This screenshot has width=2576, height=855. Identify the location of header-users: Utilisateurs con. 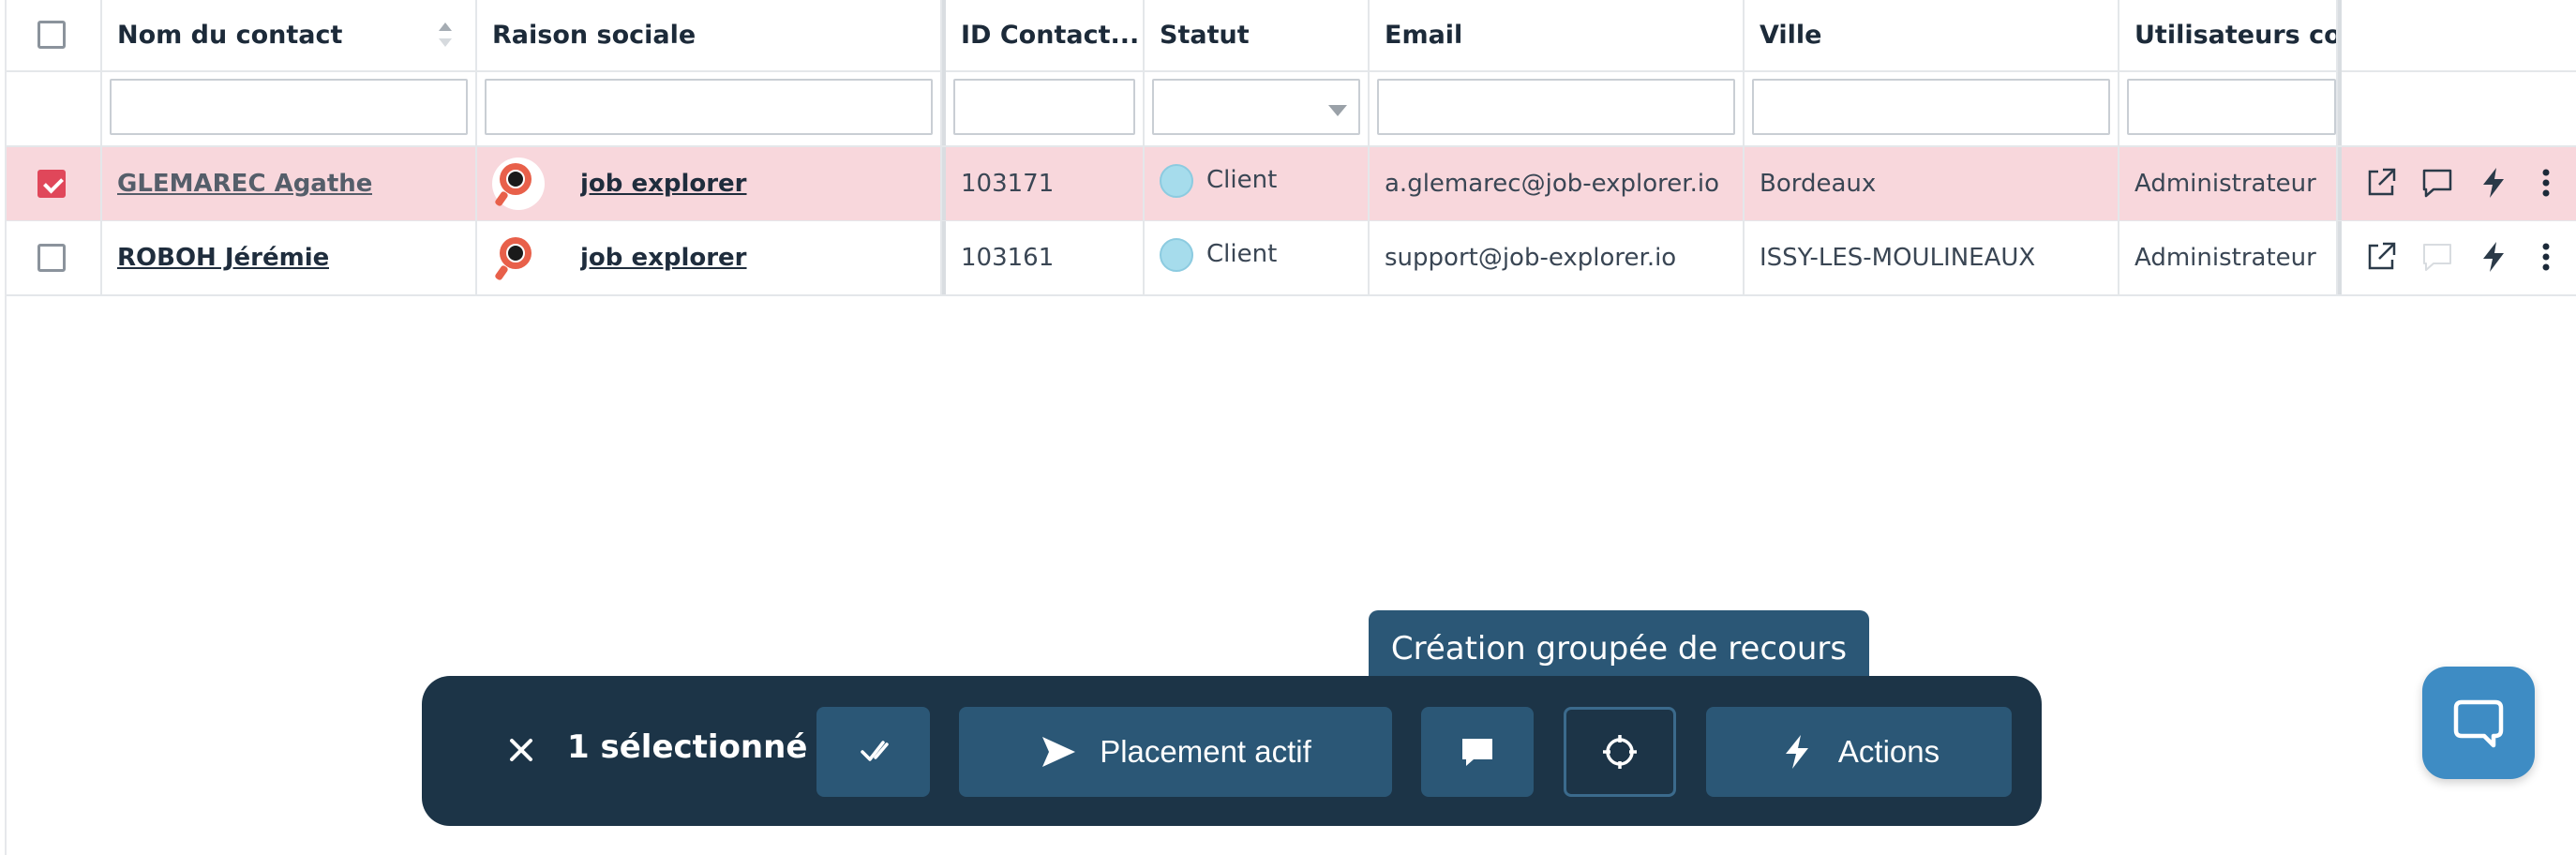
(2228, 35).